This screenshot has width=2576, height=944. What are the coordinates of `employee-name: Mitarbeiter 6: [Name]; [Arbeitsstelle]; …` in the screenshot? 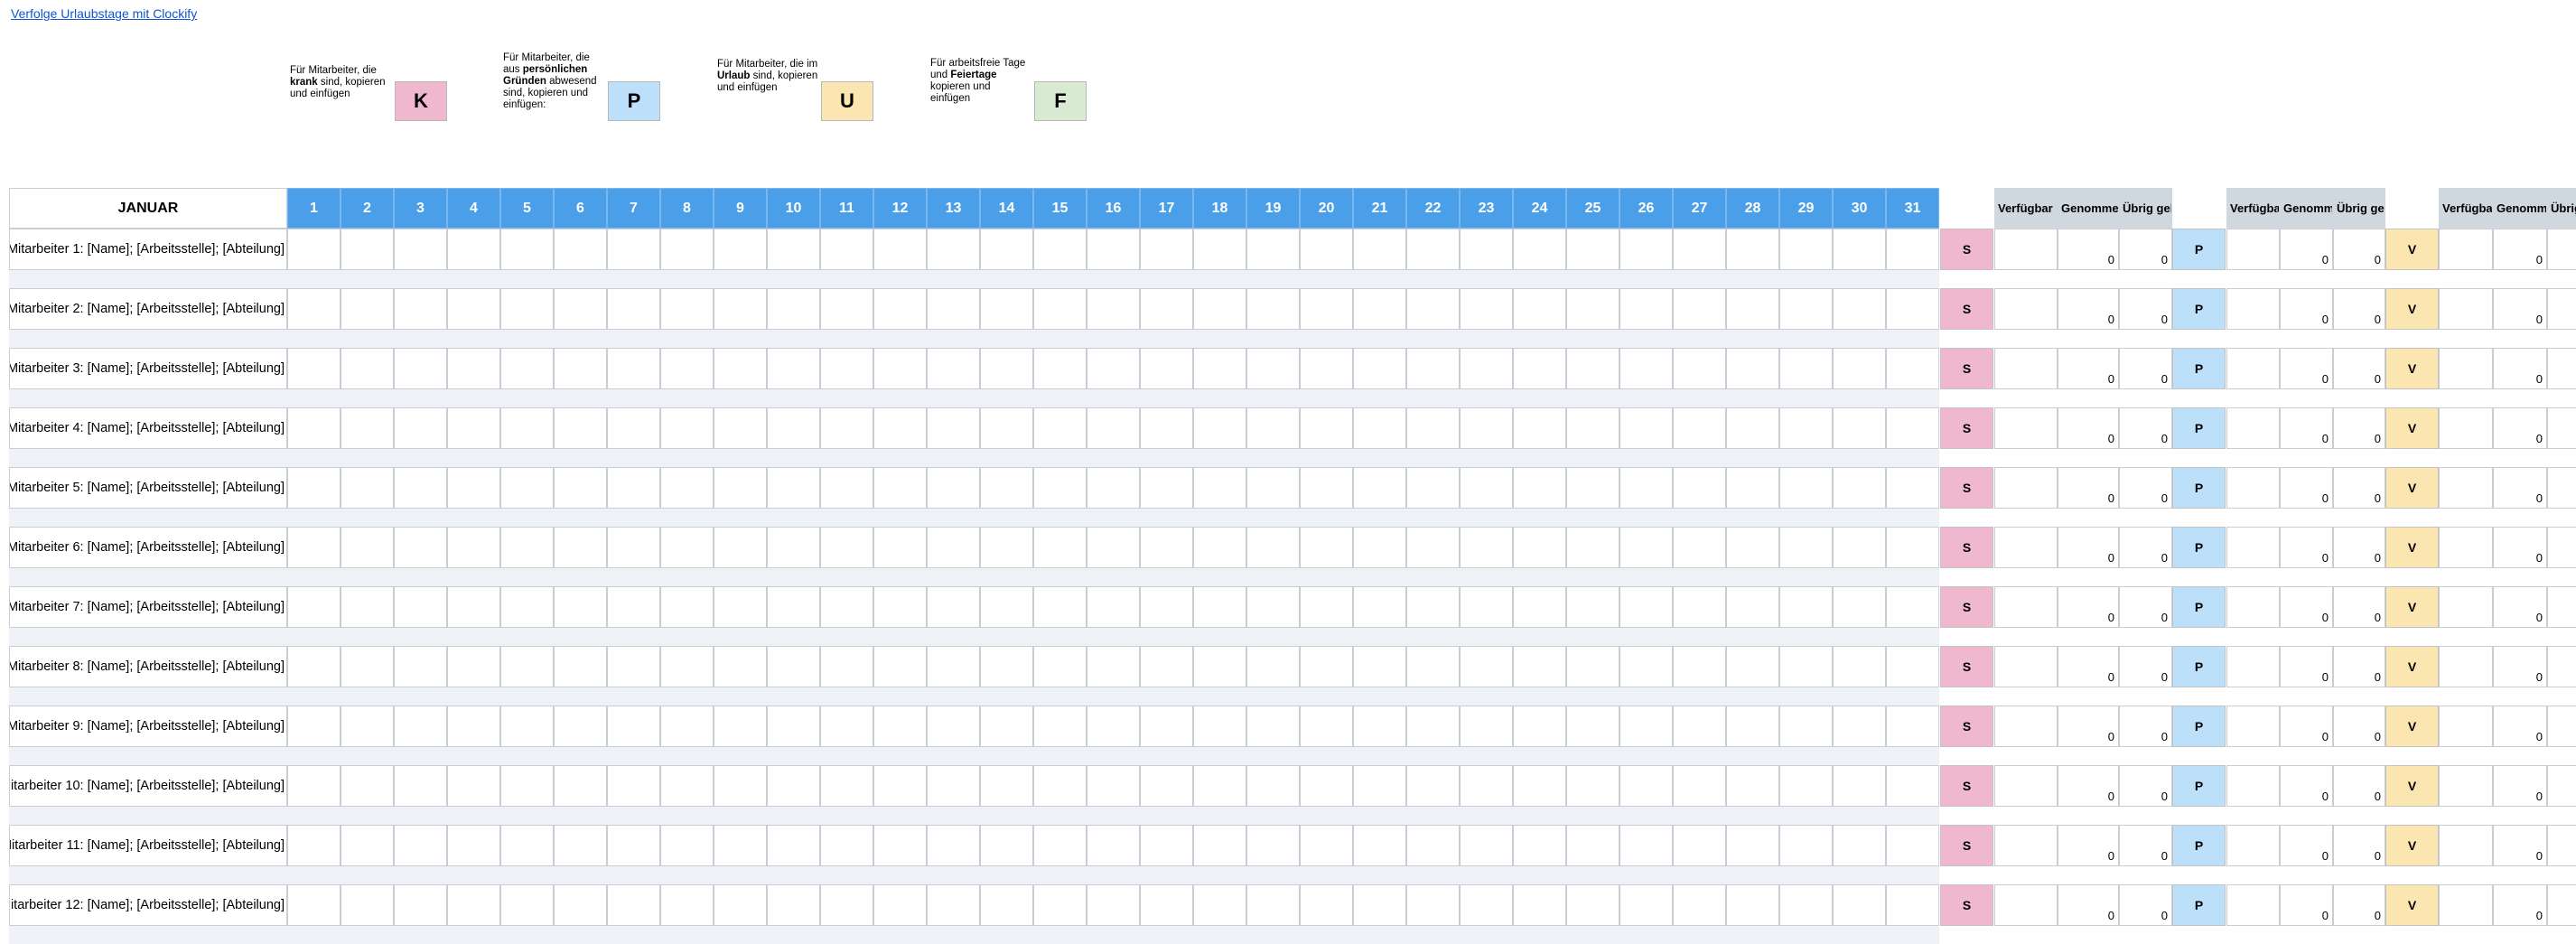 It's located at (148, 547).